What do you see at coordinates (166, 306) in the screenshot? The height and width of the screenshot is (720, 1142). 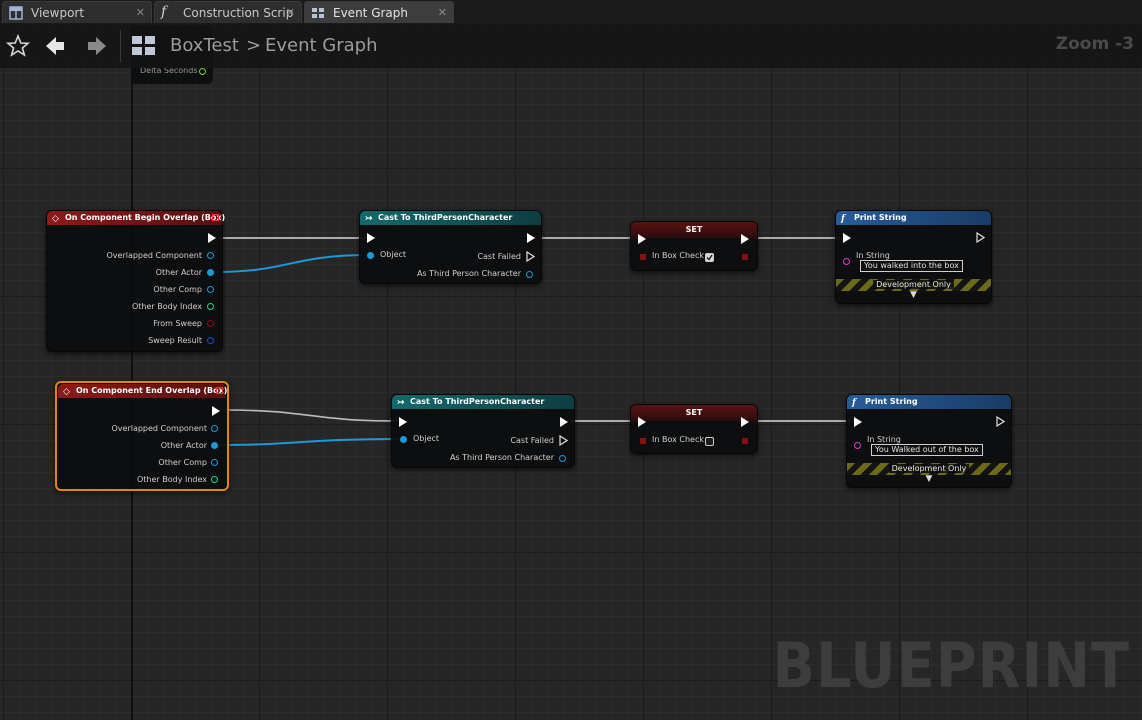 I see `pin-label: Other Body Index` at bounding box center [166, 306].